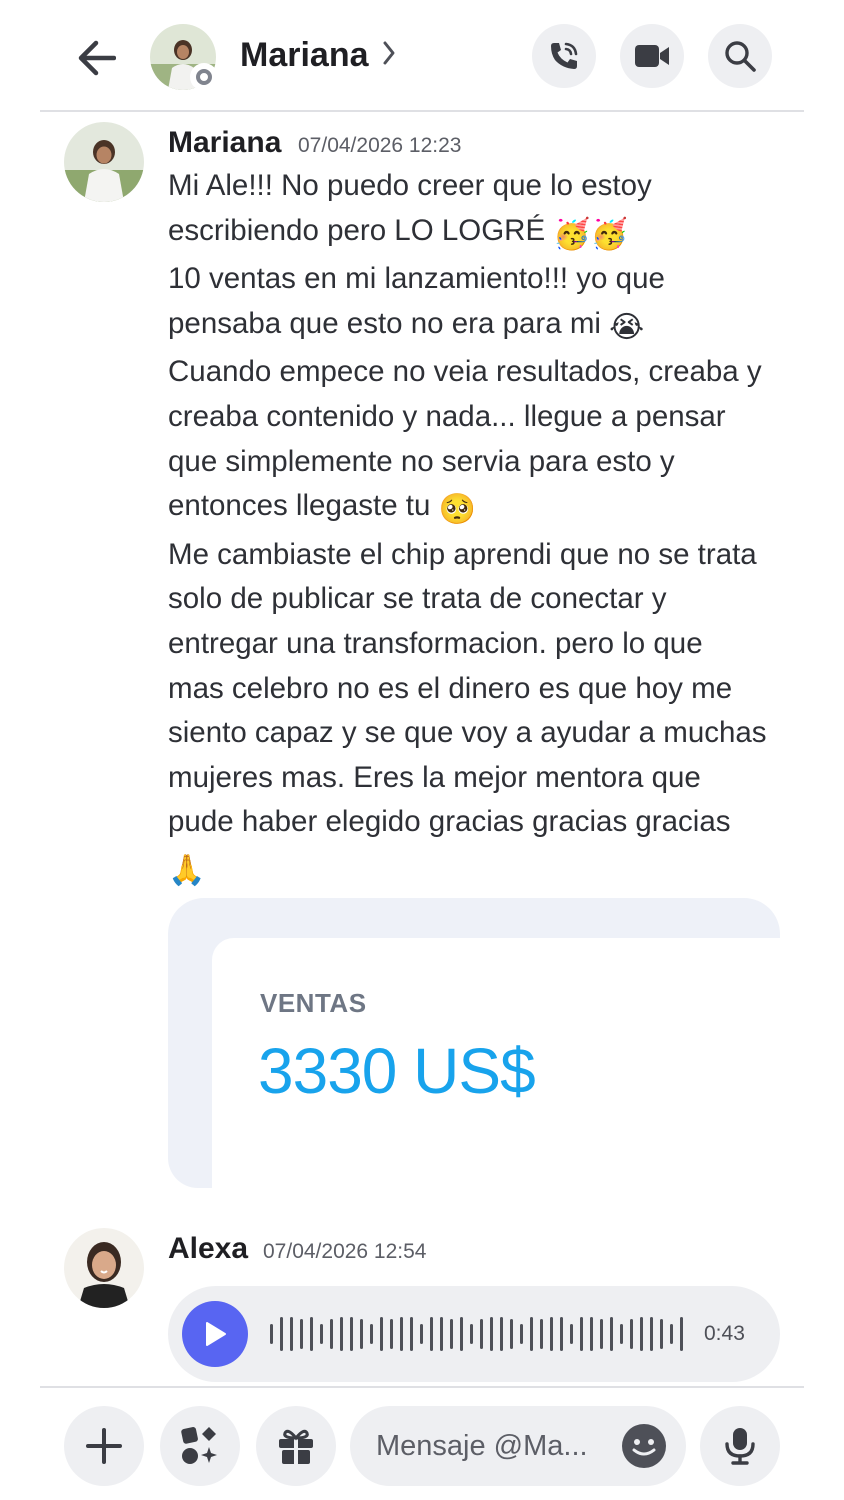  Describe the element at coordinates (416, 279) in the screenshot. I see `message-line: 10 ventas en mi lanzamiento!!! yo que` at that location.